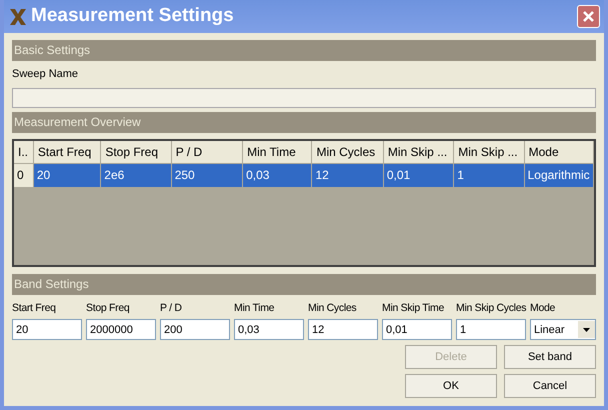 The width and height of the screenshot is (608, 410). I want to click on input-field: 0,01, so click(417, 329).